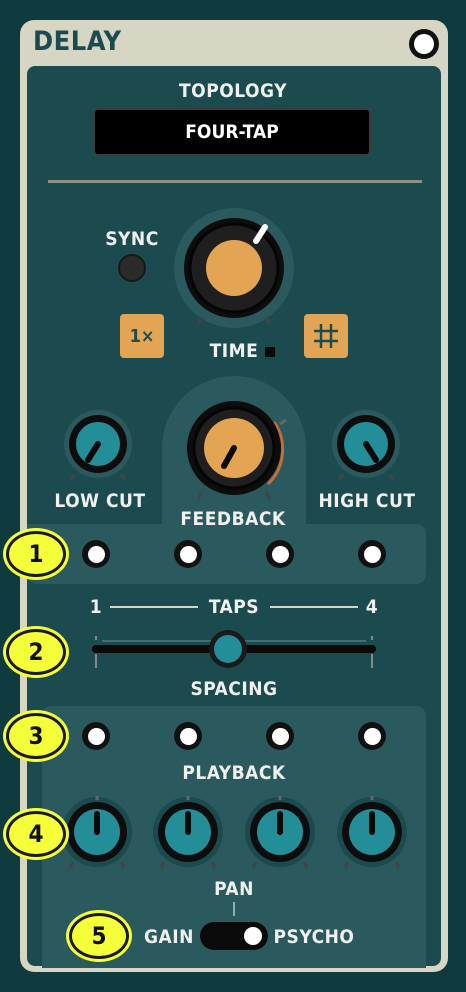  What do you see at coordinates (132, 268) in the screenshot?
I see `sync-button` at bounding box center [132, 268].